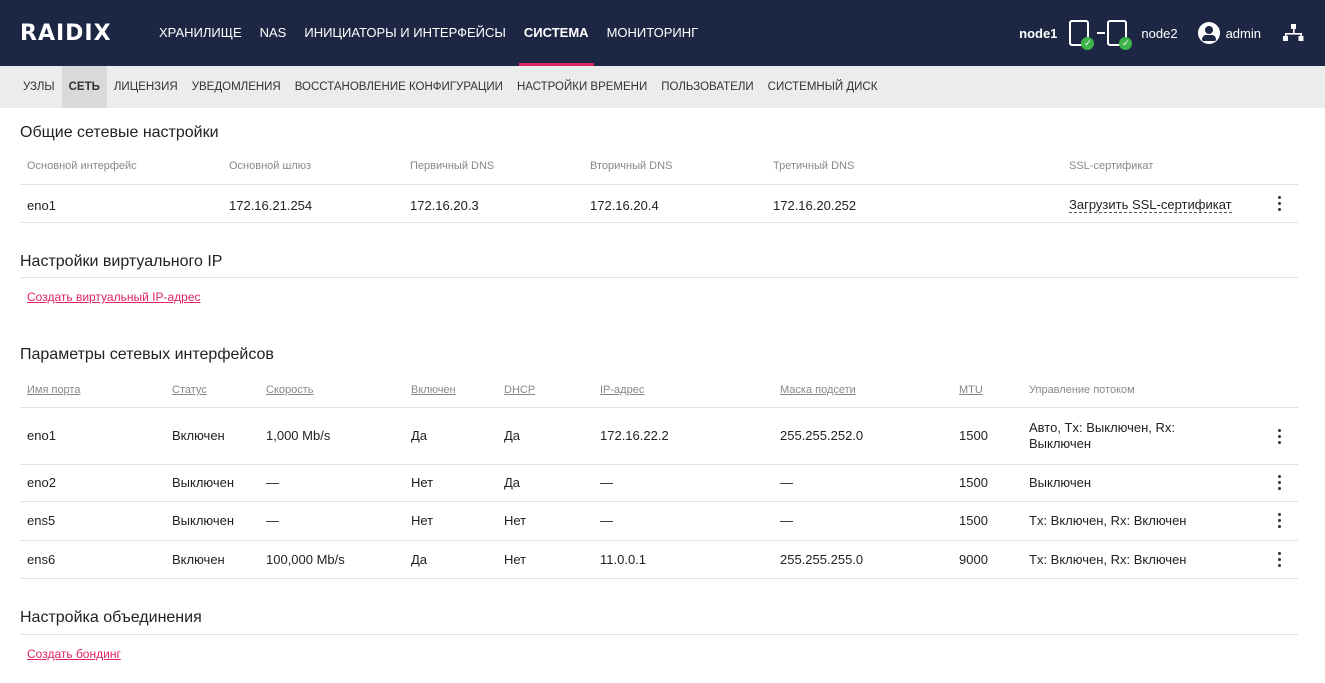 The height and width of the screenshot is (683, 1325). What do you see at coordinates (189, 390) in the screenshot?
I see `header-status: Статус` at bounding box center [189, 390].